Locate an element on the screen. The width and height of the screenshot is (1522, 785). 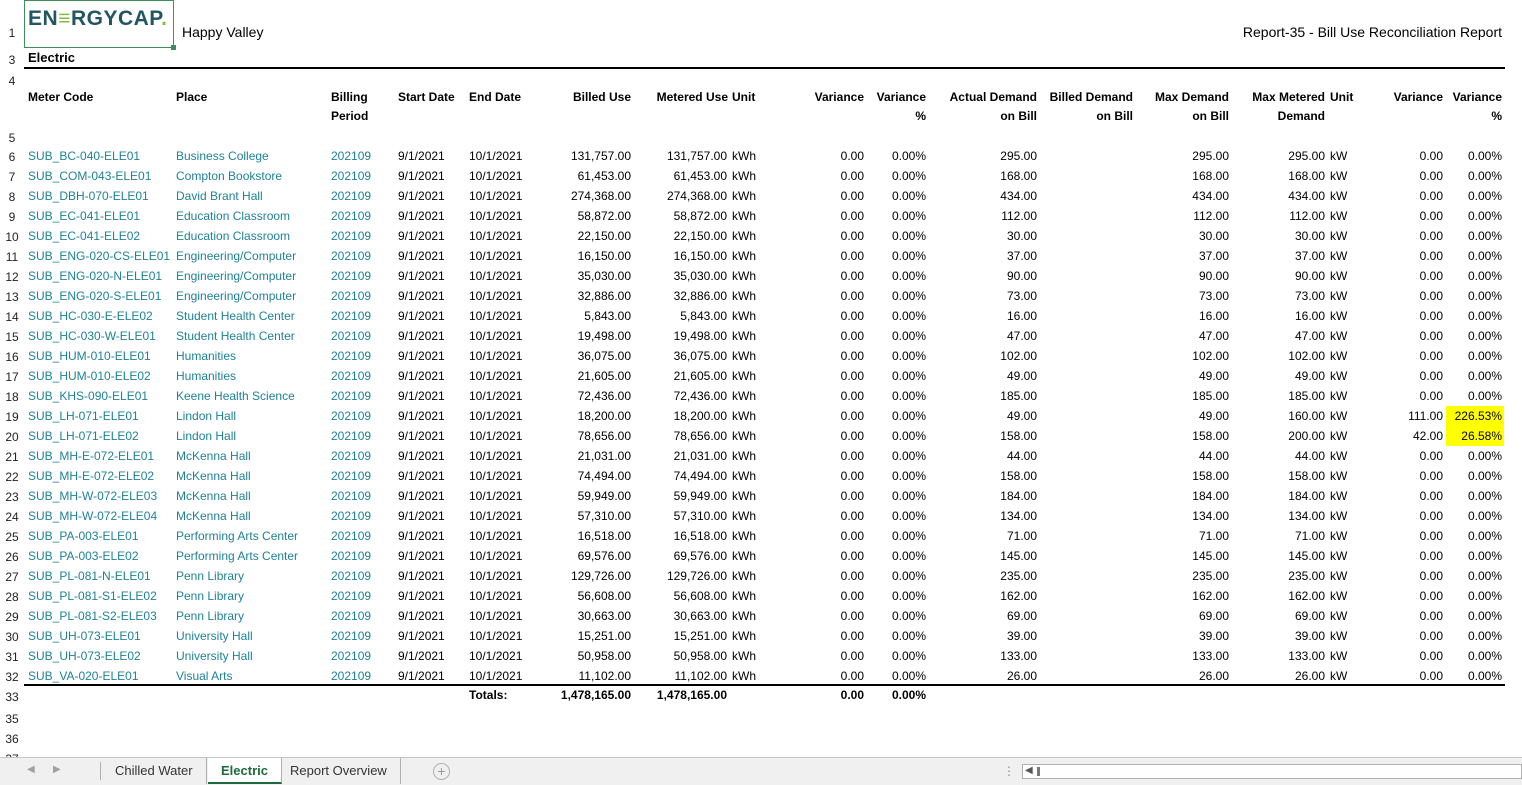
max-demand-cell: 295.00 is located at coordinates (1183, 156).